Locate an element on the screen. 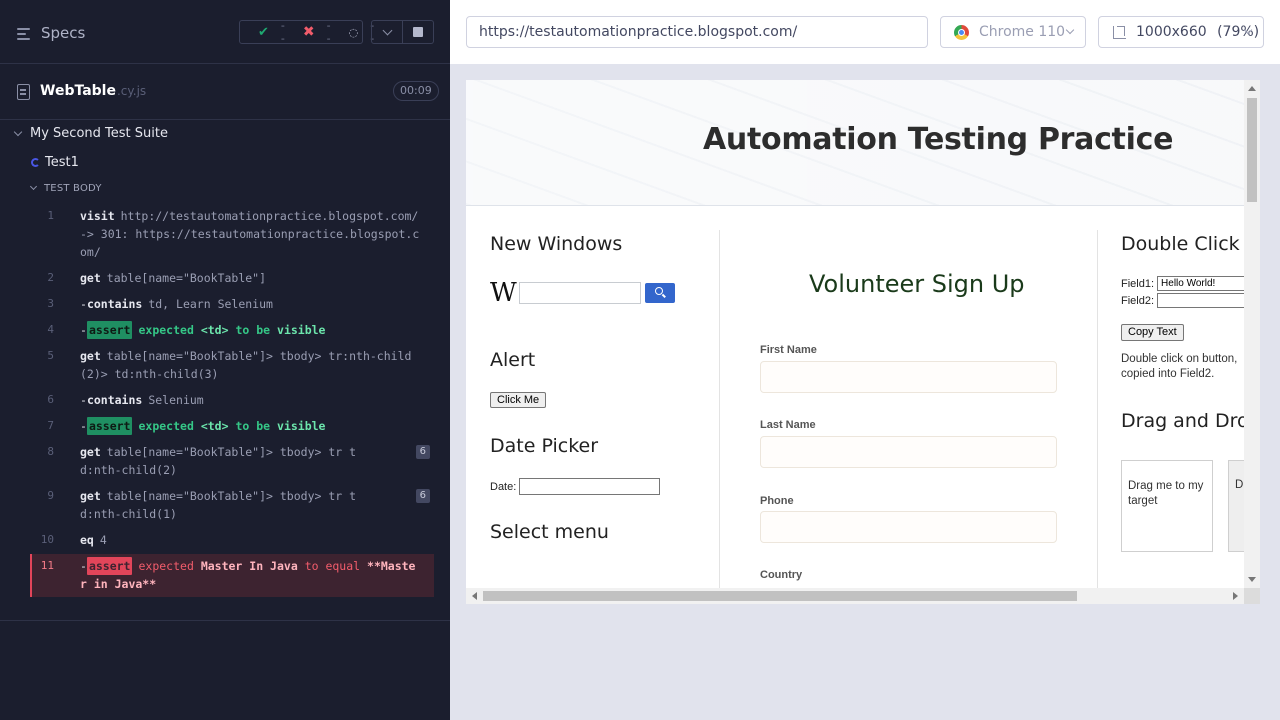  alert-heading: Alert is located at coordinates (513, 360).